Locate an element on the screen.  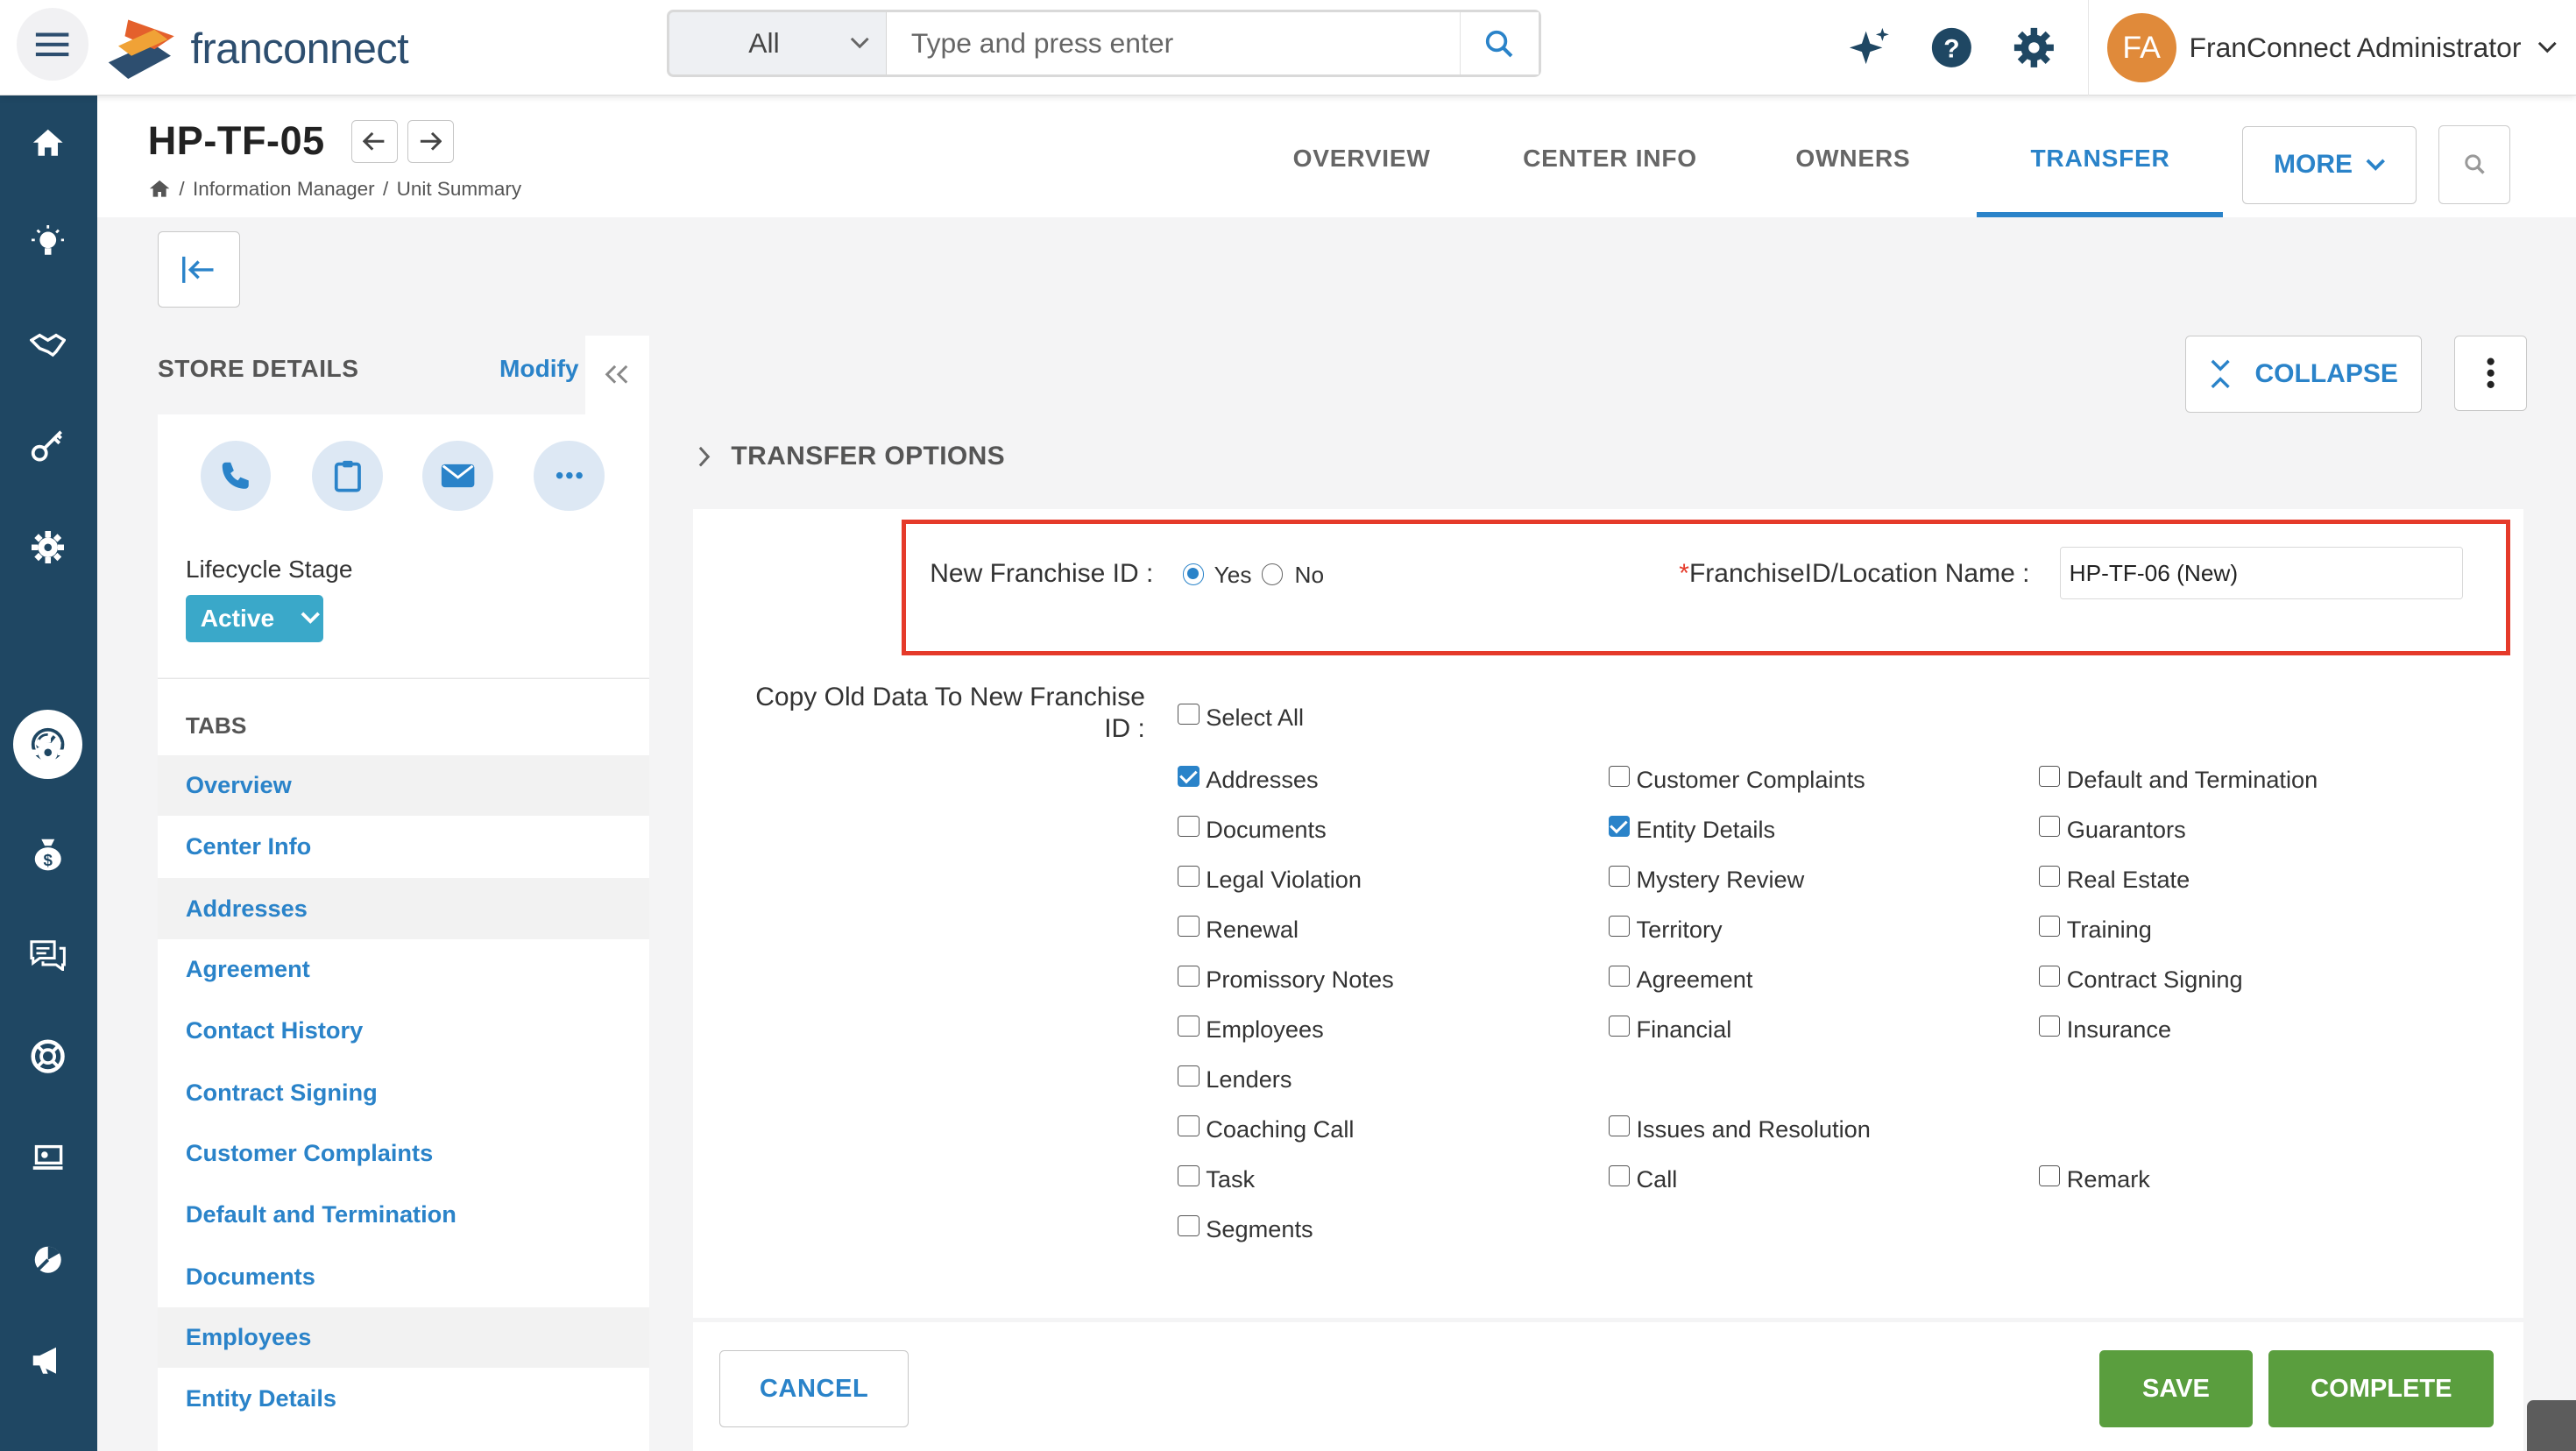
key-icon is located at coordinates (47, 446).